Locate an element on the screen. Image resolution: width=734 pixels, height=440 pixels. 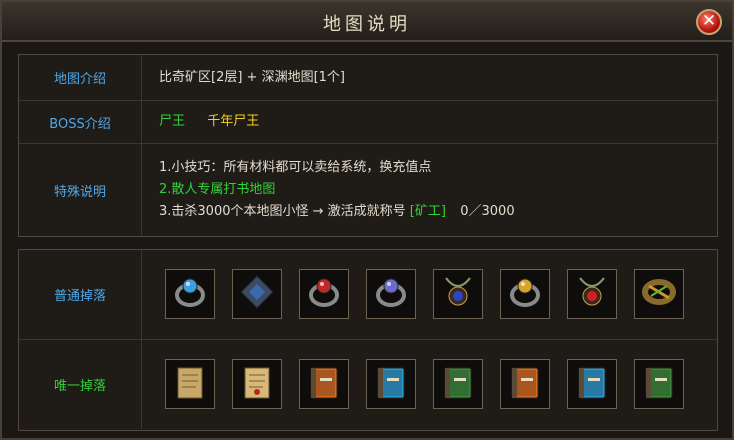
close-icon: ✕ is located at coordinates (709, 22).